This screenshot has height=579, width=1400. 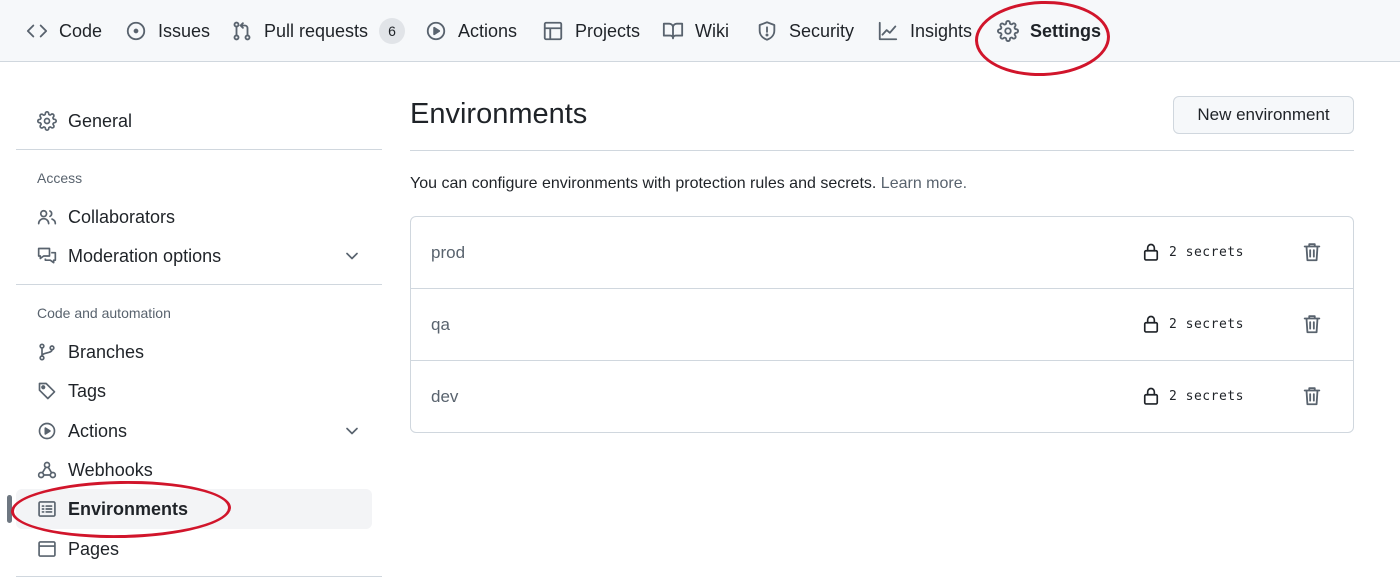 I want to click on tab-actions: Actions, so click(x=471, y=31).